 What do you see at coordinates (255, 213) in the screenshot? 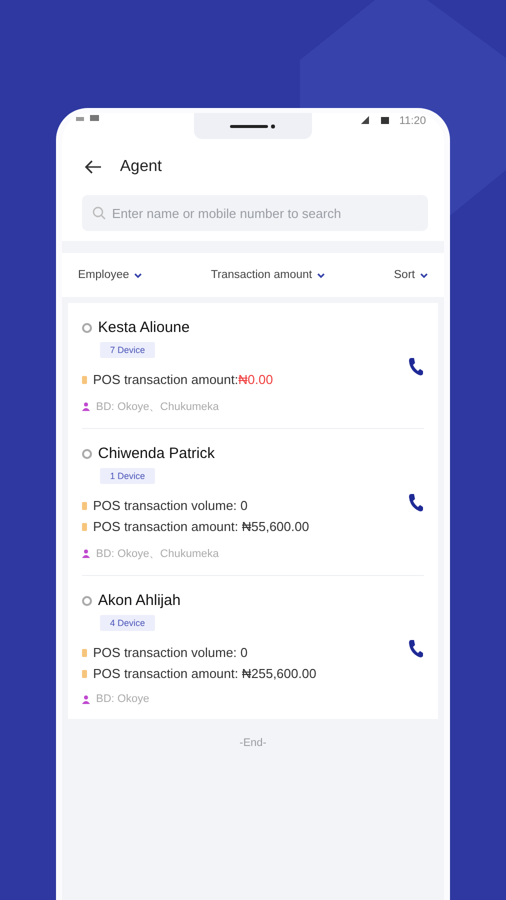
I see `search-field: Enter name or mobile number to search` at bounding box center [255, 213].